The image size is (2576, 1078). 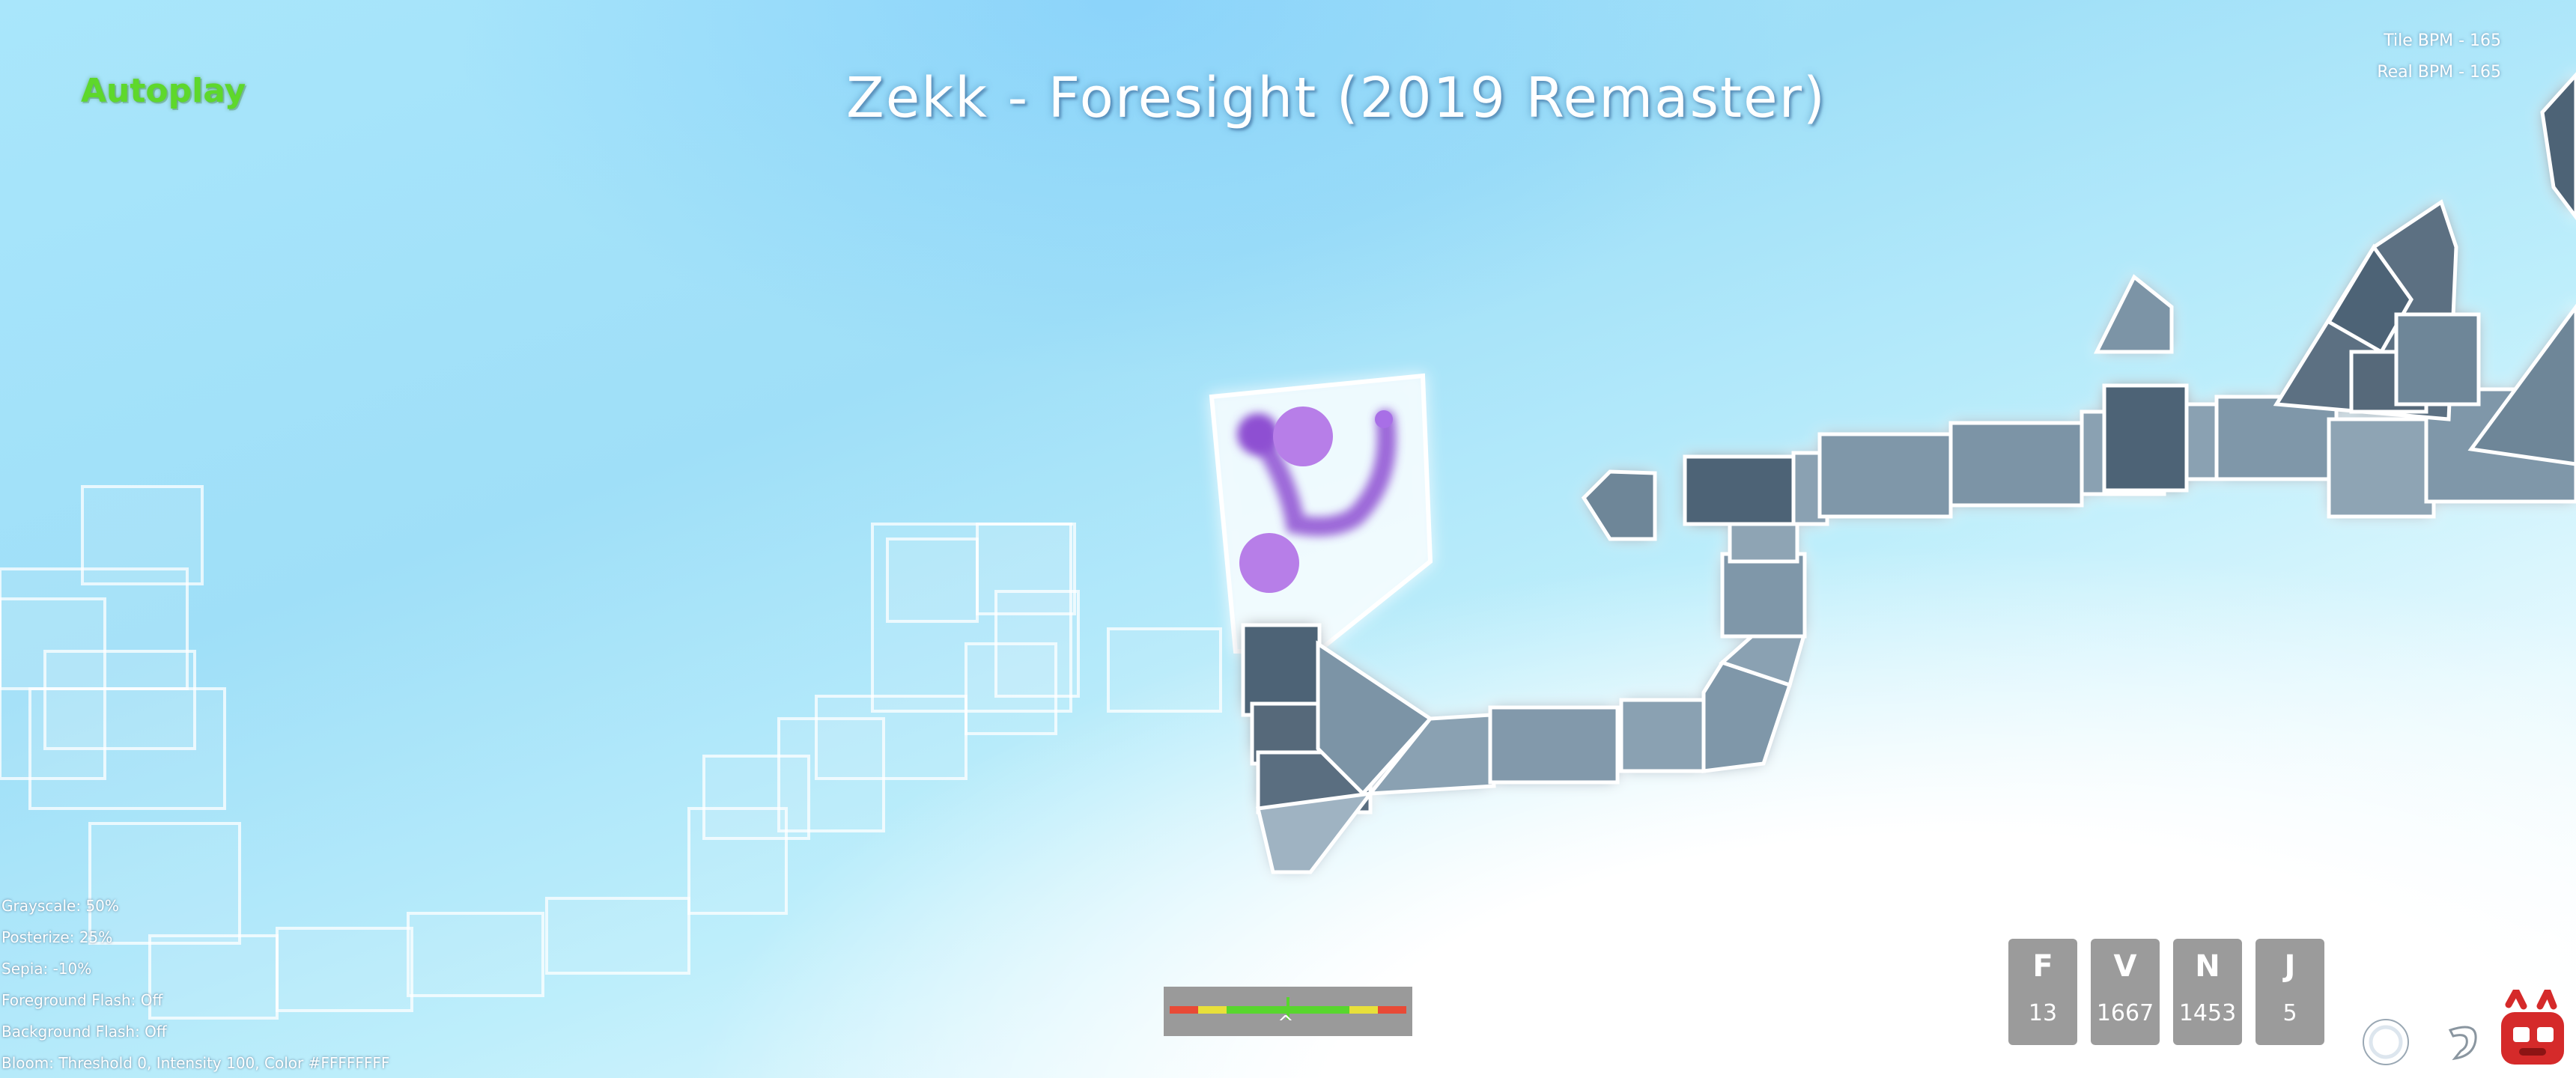 I want to click on judgement-count: 1453, so click(x=2207, y=1013).